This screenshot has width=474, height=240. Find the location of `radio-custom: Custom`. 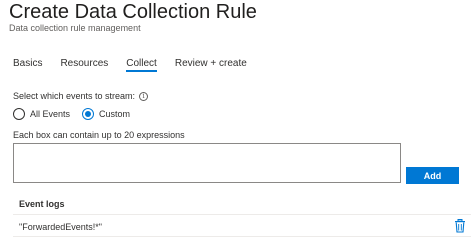

radio-custom: Custom is located at coordinates (106, 114).